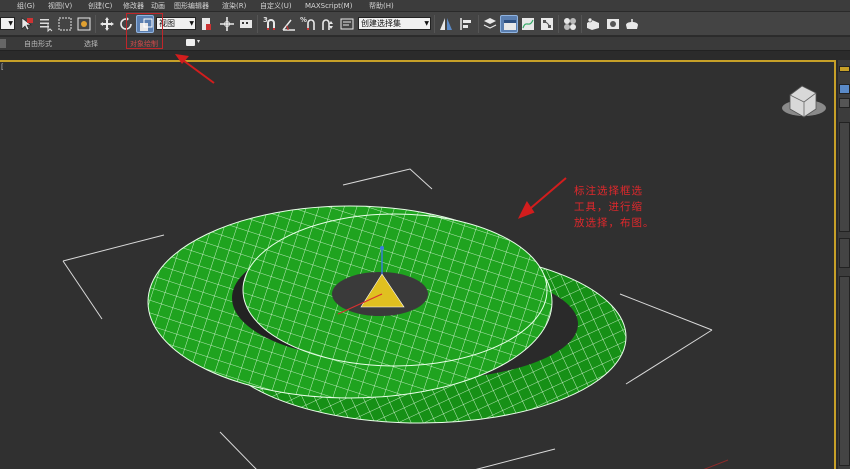 The height and width of the screenshot is (469, 850). I want to click on align-icon, so click(465, 24).